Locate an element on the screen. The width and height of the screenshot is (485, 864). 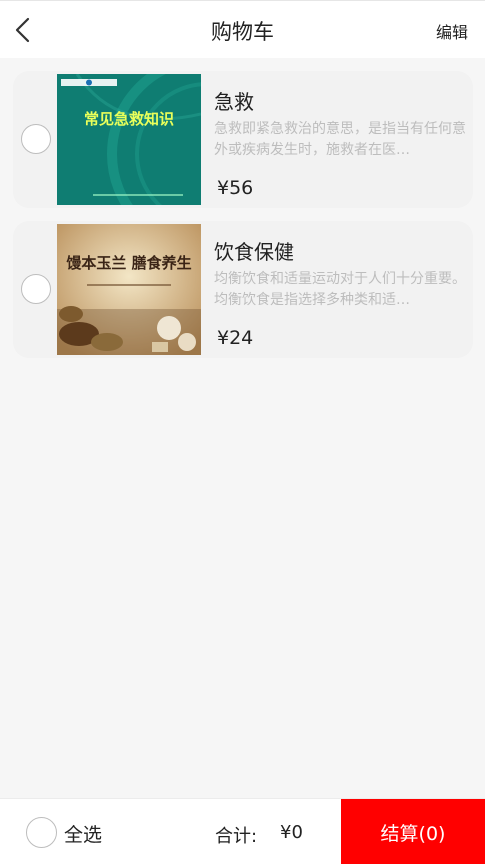
header-bar: 购物车 编辑 is located at coordinates (242, 29).